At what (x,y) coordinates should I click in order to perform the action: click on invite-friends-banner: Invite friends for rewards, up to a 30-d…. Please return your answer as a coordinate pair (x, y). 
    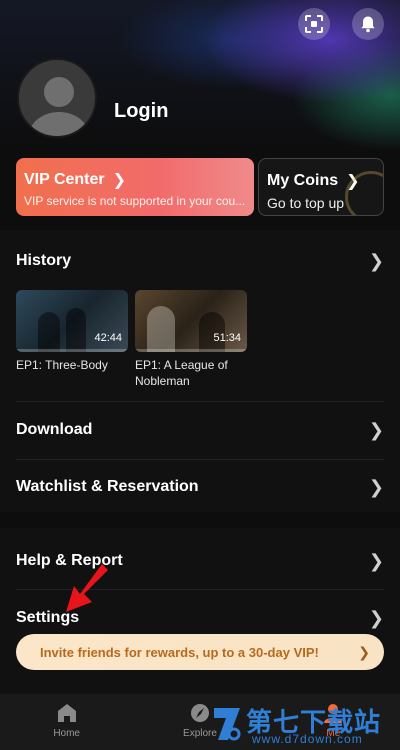
    Looking at the image, I should click on (200, 652).